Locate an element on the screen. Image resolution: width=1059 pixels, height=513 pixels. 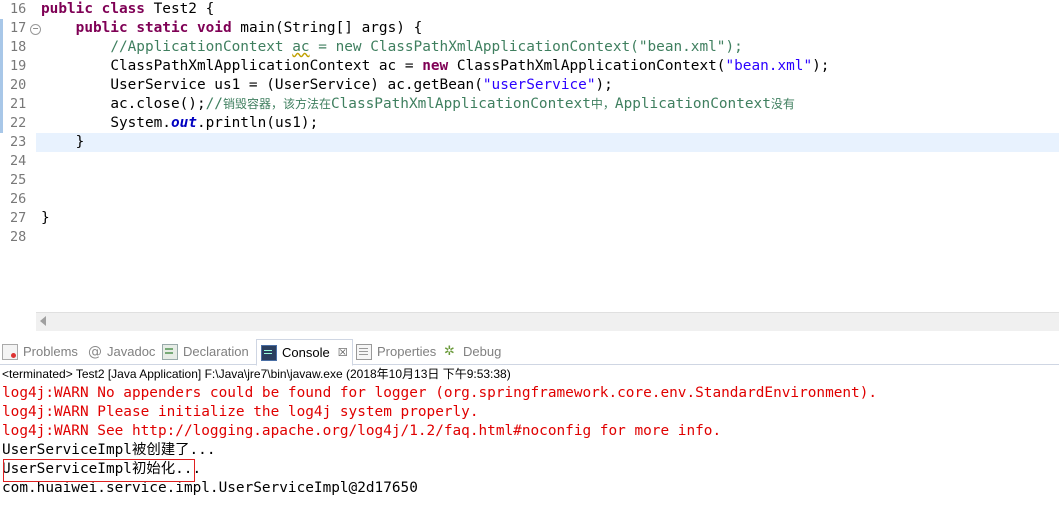
fold-toggle-icon: − is located at coordinates (35, 29).